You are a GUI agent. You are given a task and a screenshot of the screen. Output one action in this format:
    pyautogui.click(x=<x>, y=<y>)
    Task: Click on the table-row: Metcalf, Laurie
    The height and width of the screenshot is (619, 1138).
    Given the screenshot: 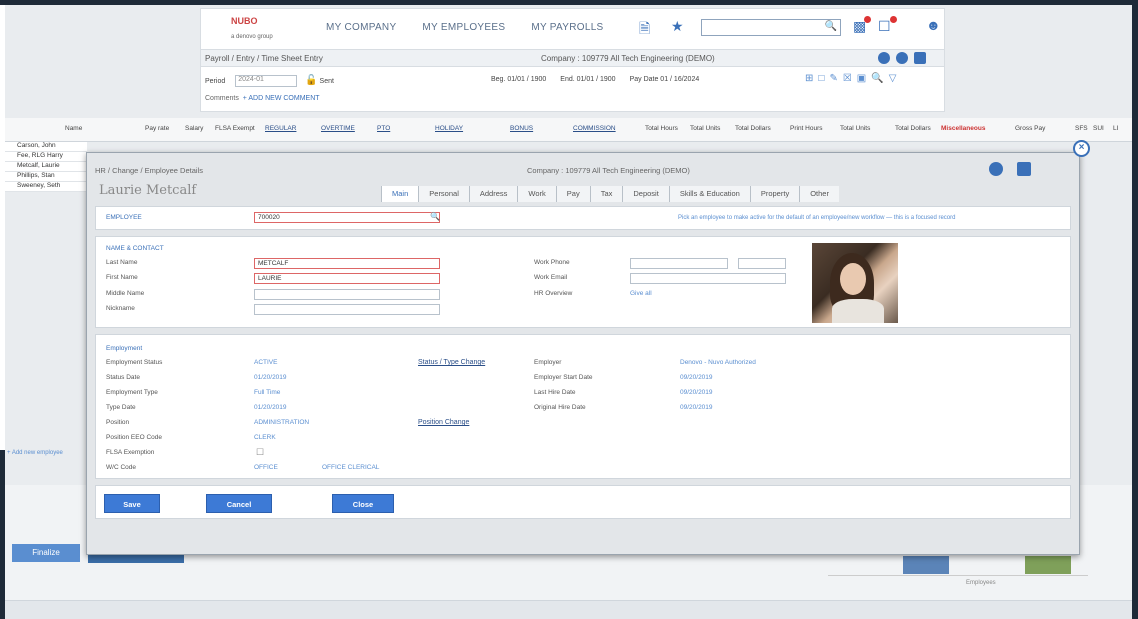 What is the action you would take?
    pyautogui.click(x=46, y=167)
    